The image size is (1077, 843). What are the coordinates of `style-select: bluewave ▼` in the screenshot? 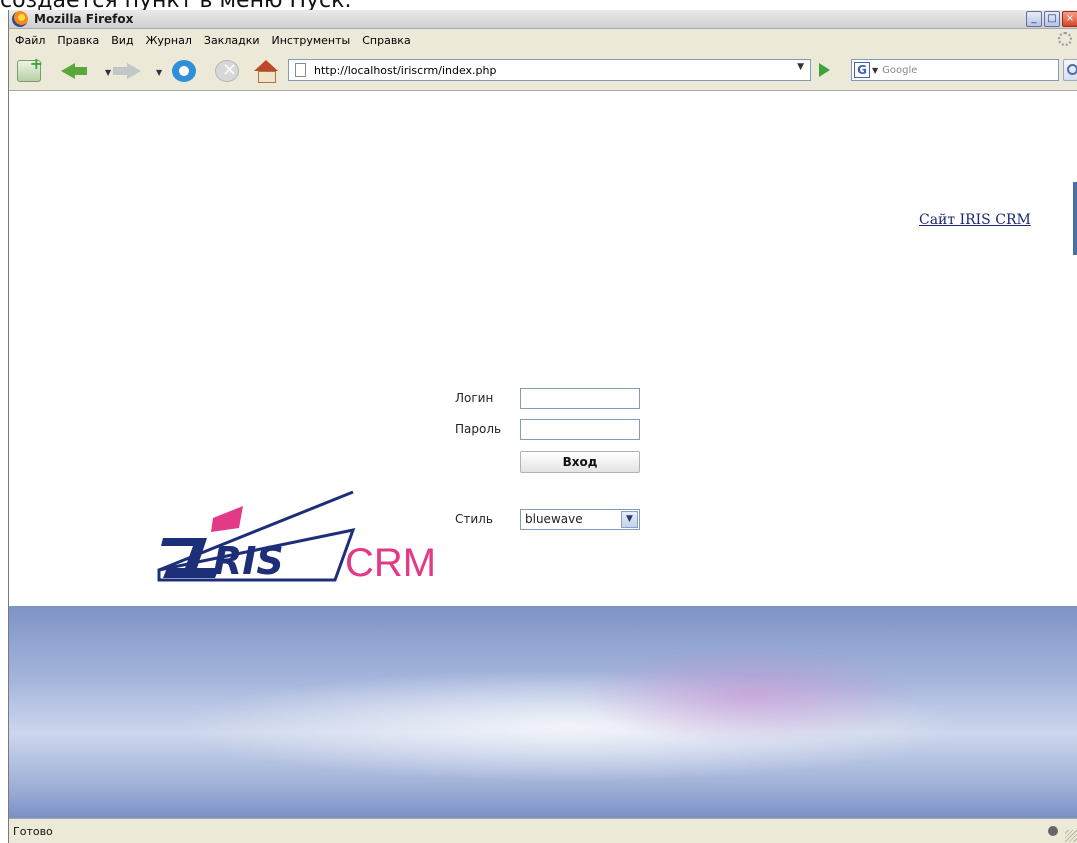 It's located at (580, 519).